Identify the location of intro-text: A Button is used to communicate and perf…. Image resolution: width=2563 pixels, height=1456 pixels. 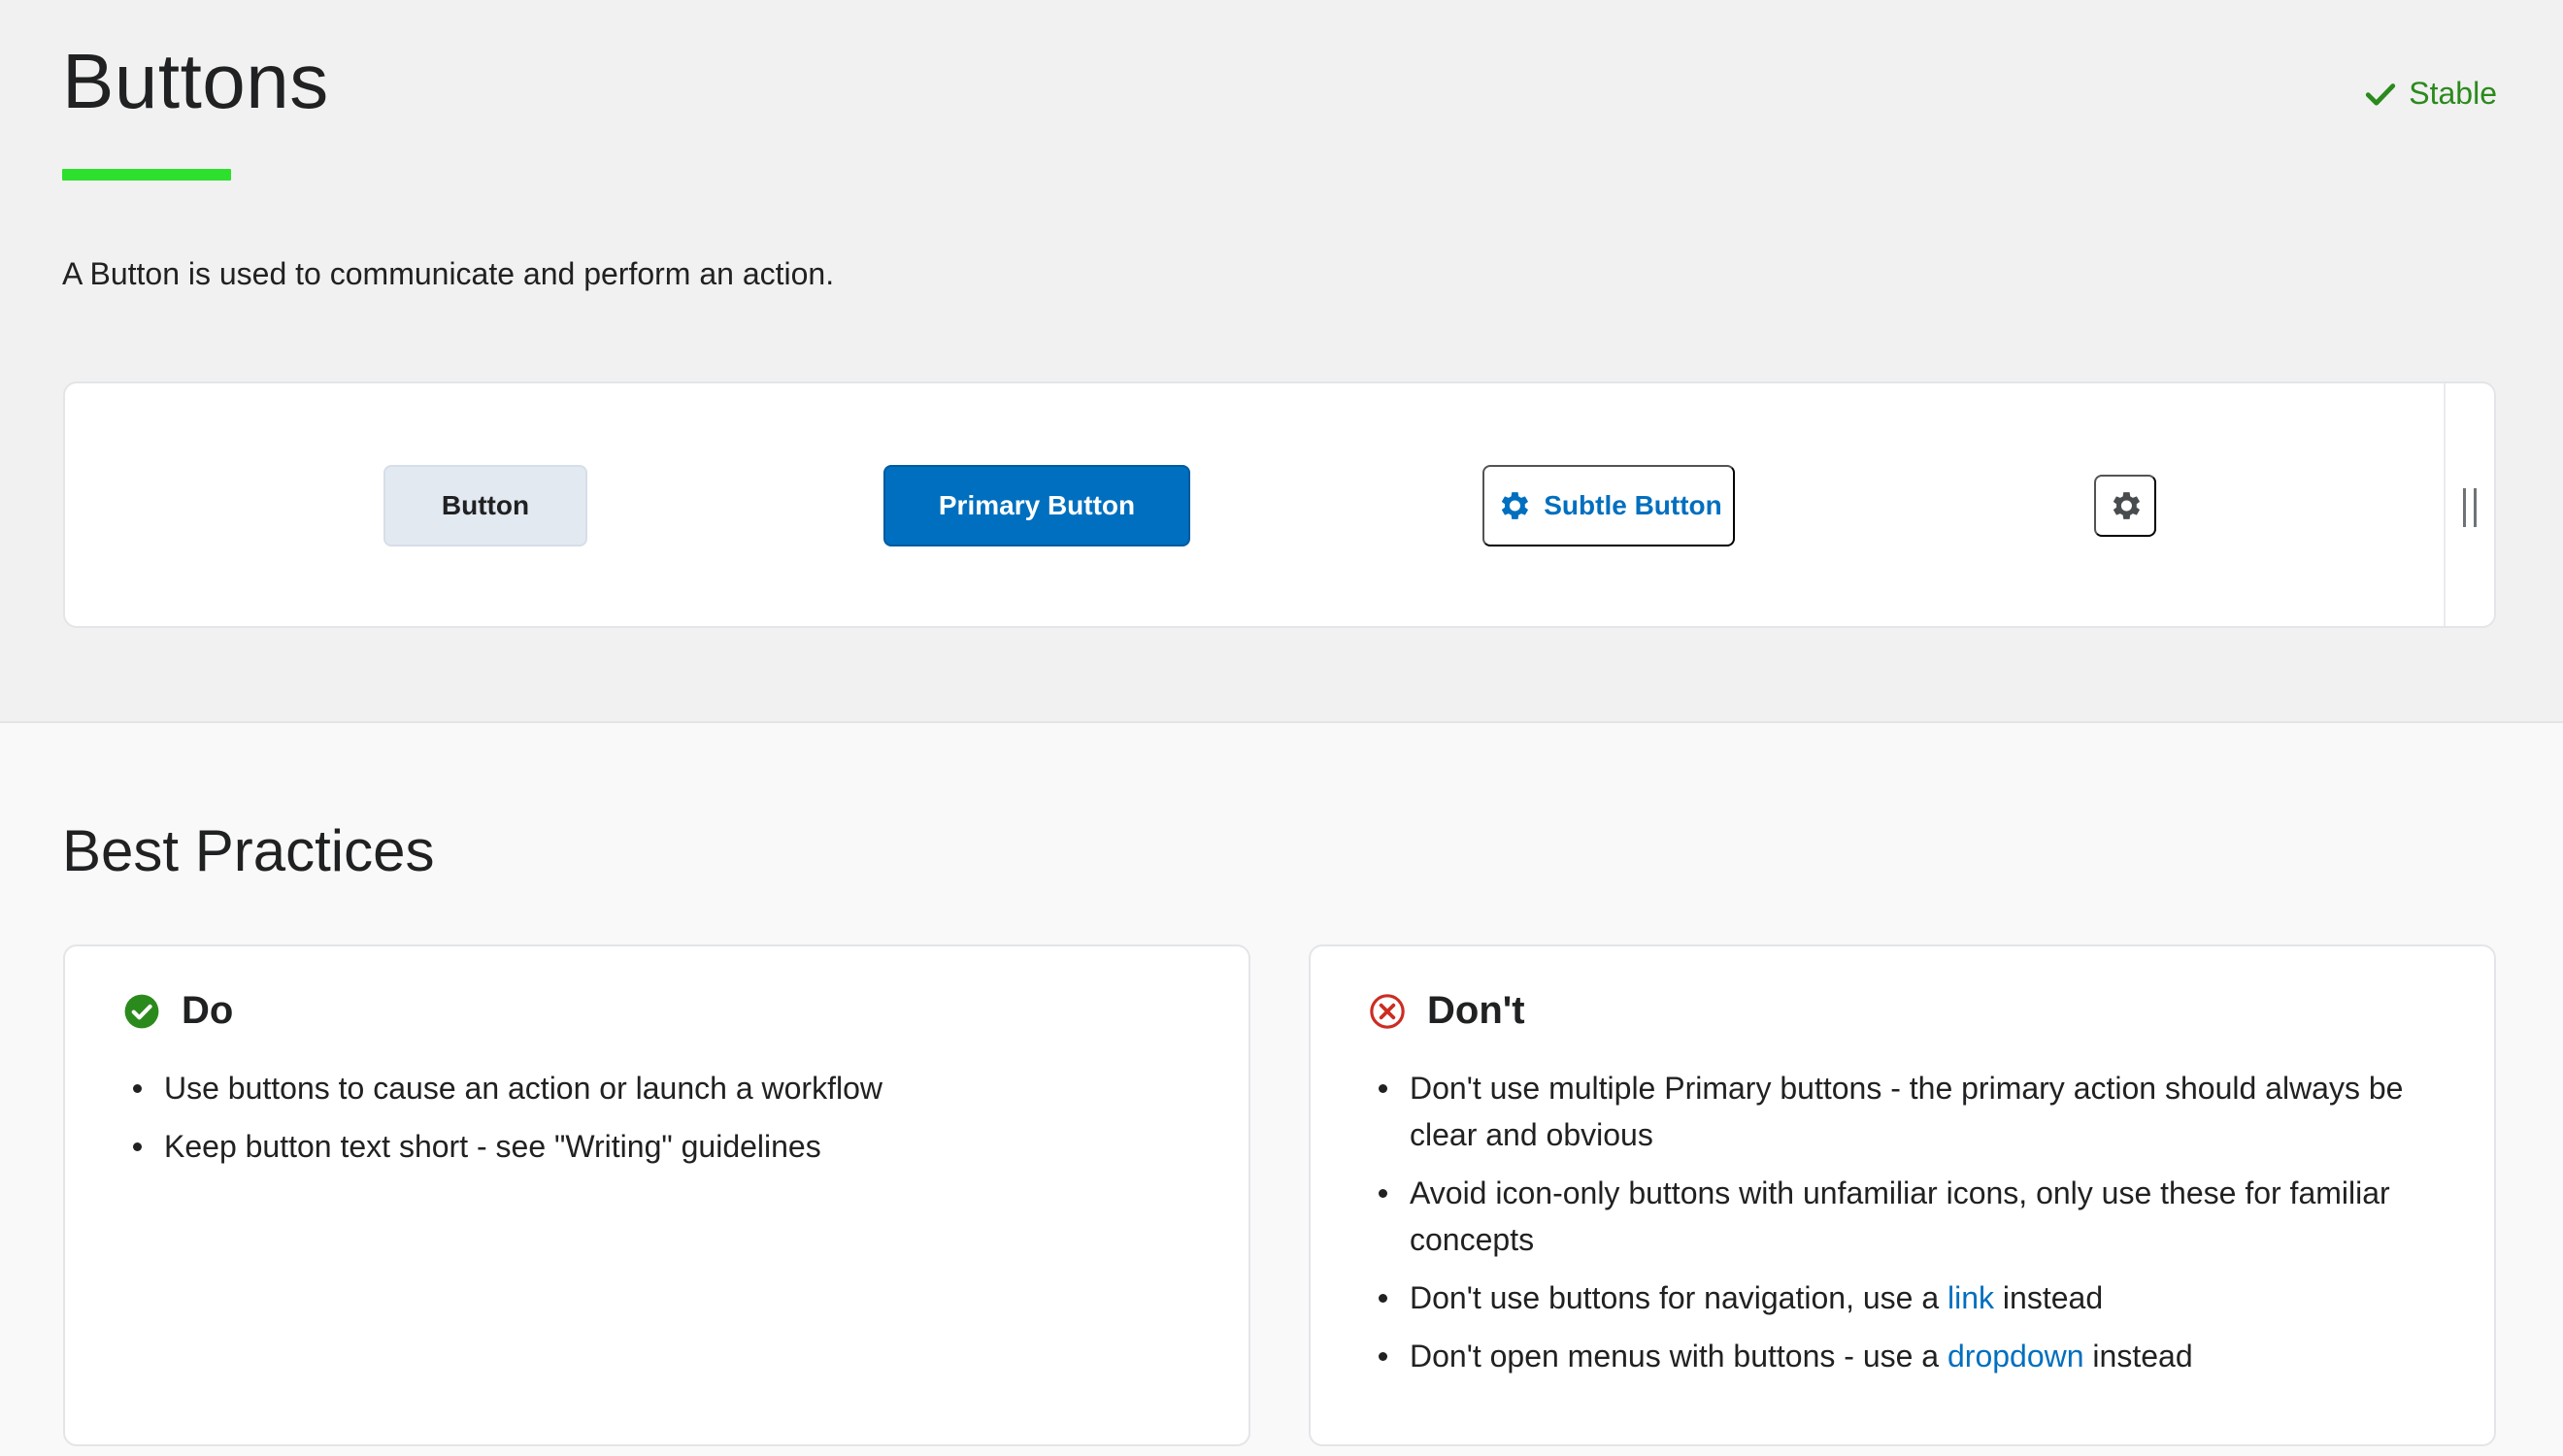
(448, 273).